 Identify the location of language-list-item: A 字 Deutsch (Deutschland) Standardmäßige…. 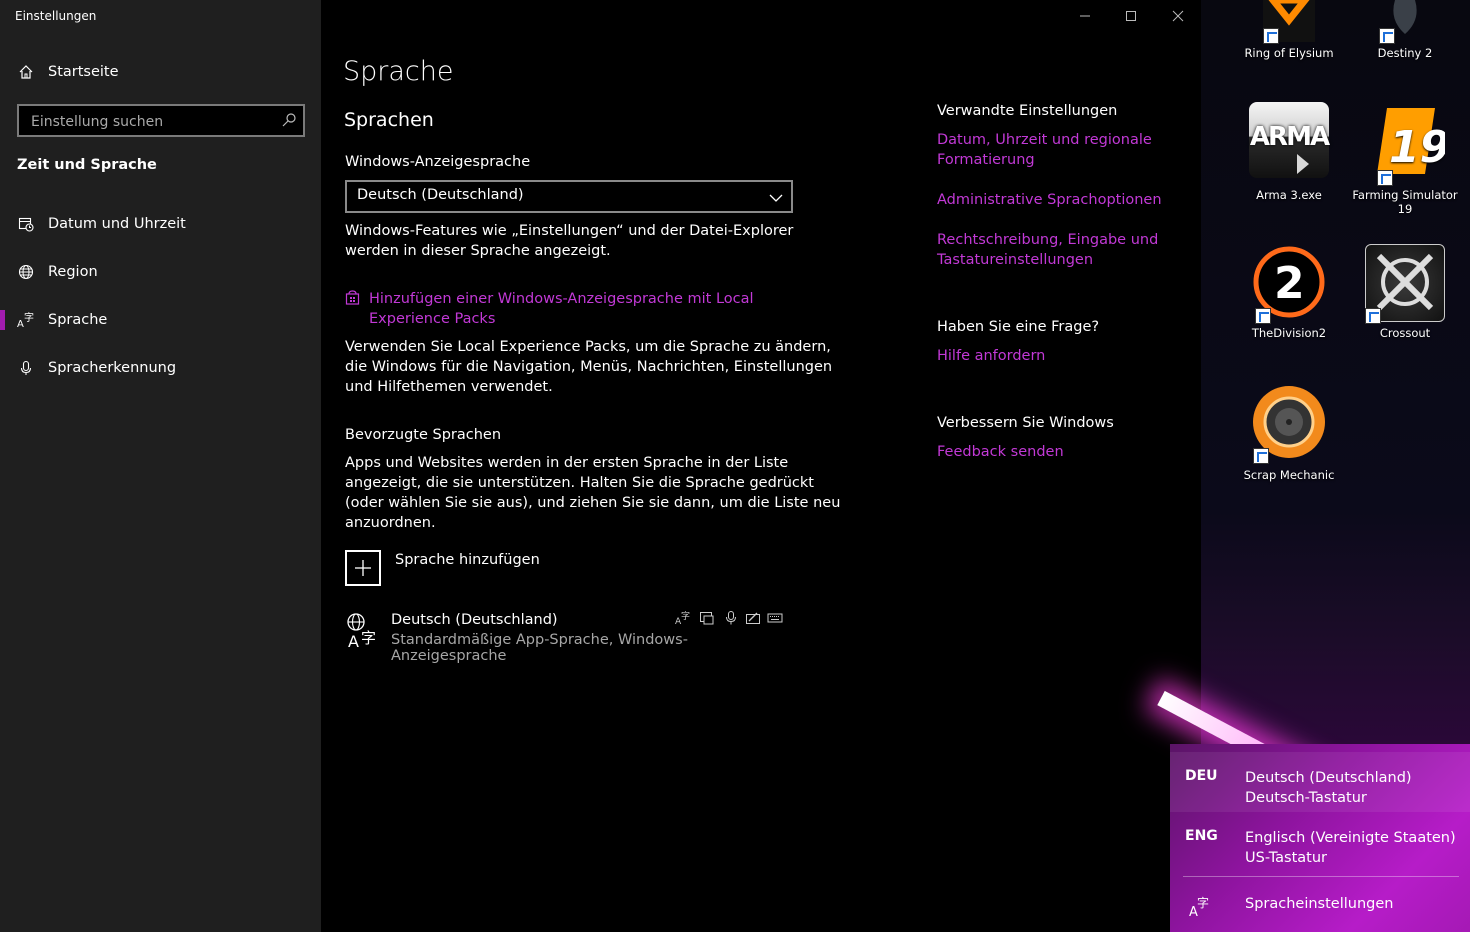
(570, 637).